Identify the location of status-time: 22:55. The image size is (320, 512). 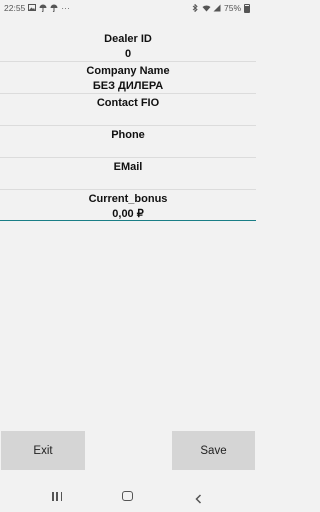
(15, 8).